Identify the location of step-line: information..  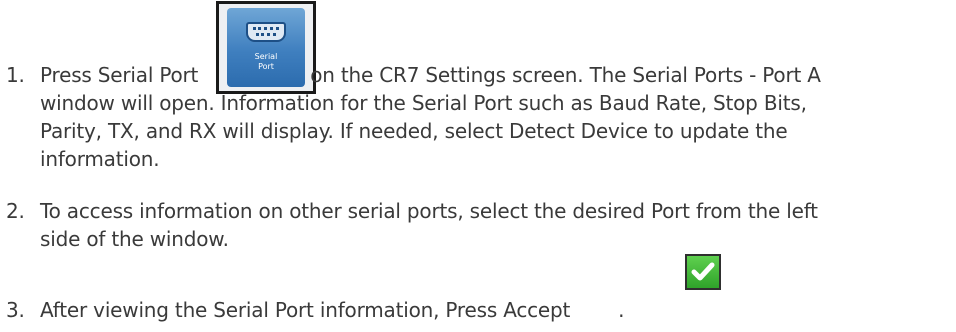
(100, 159).